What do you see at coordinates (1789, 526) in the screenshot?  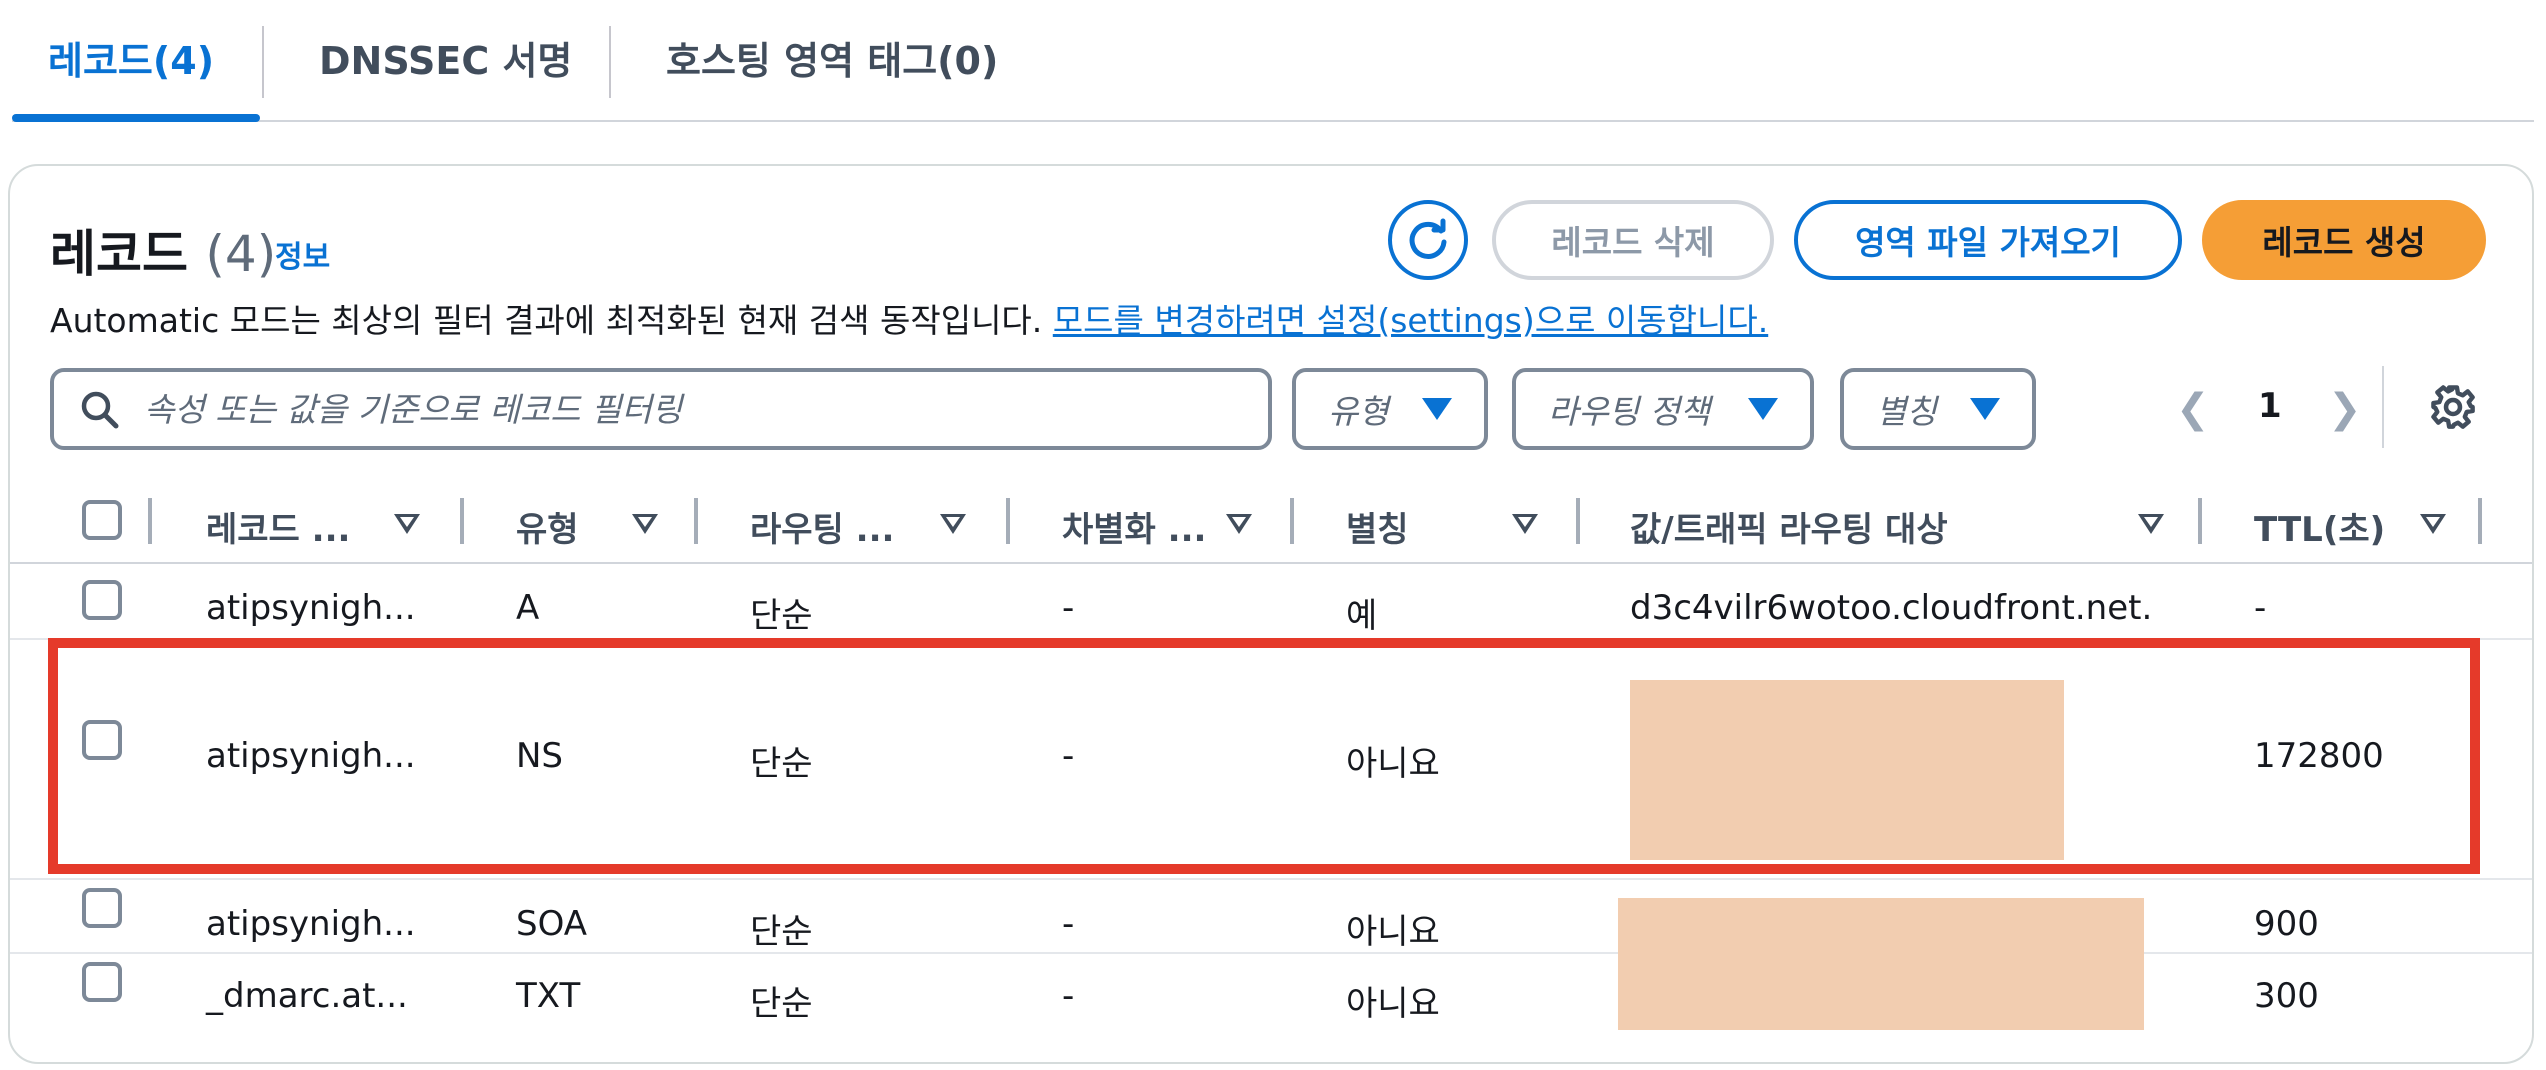 I see `column-header-value: 값/트래픽 라우팅 대상` at bounding box center [1789, 526].